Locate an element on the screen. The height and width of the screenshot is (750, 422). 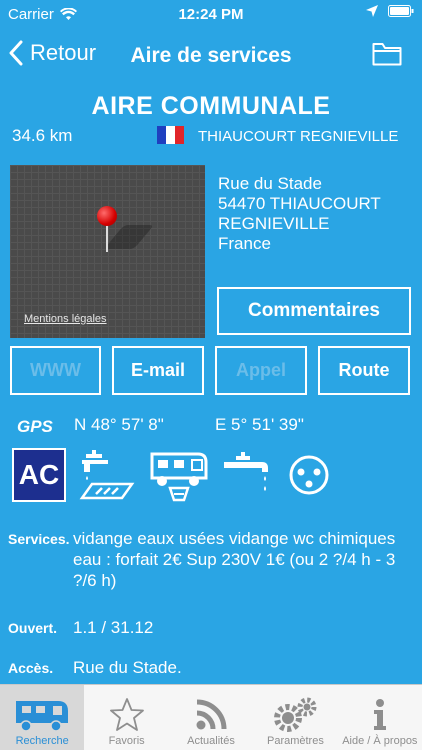
tab-label: Actualités is located at coordinates (211, 741).